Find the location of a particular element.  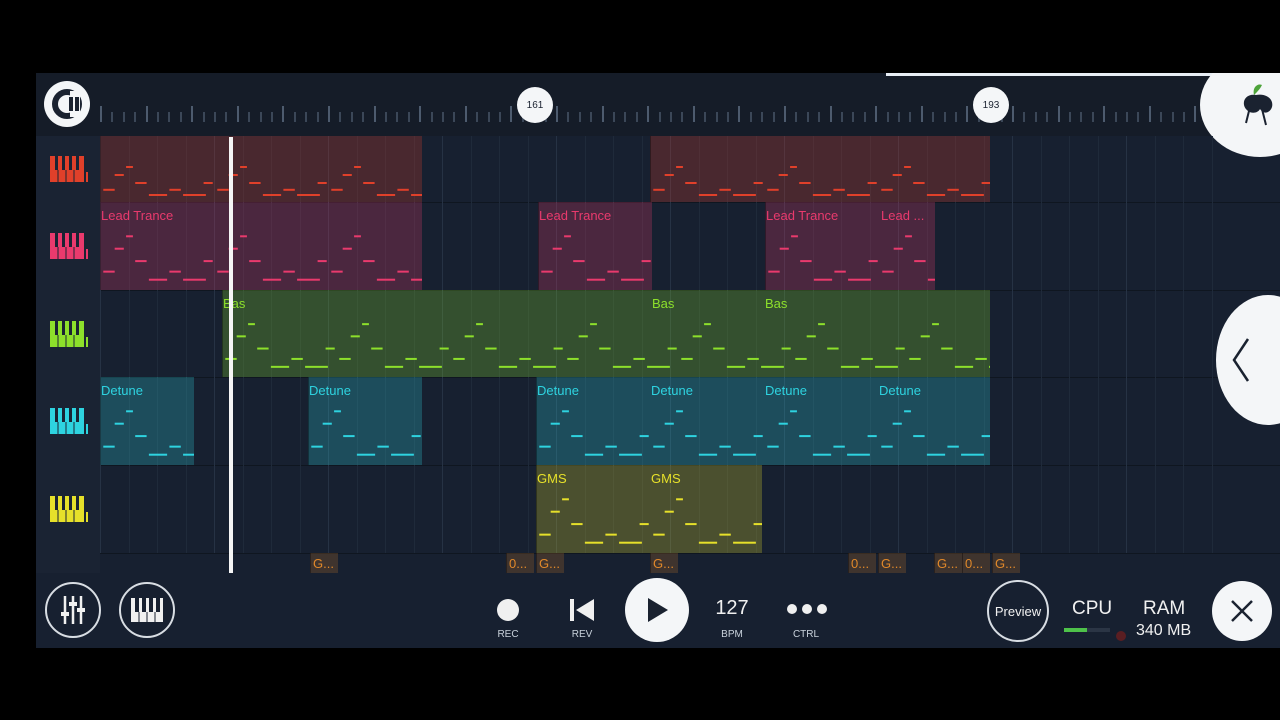

ruler-ticks is located at coordinates (690, 117).